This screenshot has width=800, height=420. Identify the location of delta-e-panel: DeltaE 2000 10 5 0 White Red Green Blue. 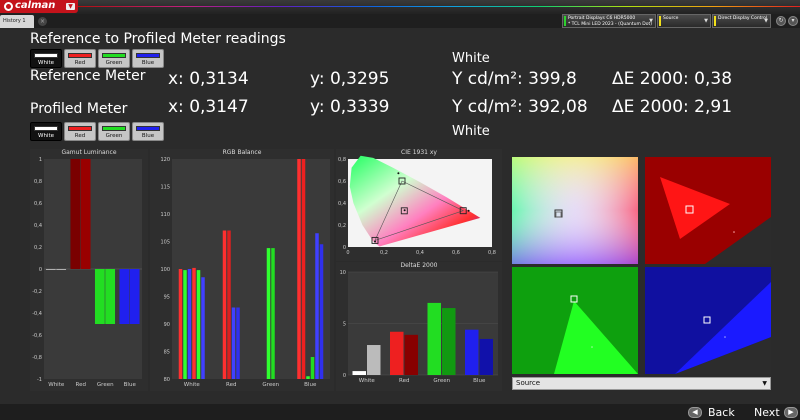
(419, 326).